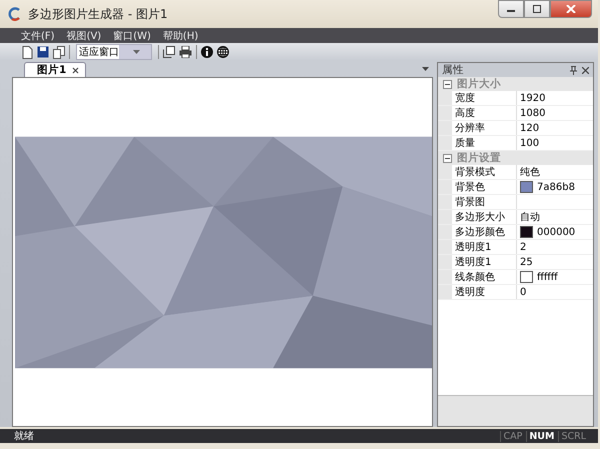  Describe the element at coordinates (15, 14) in the screenshot. I see `app-logo-icon` at that location.